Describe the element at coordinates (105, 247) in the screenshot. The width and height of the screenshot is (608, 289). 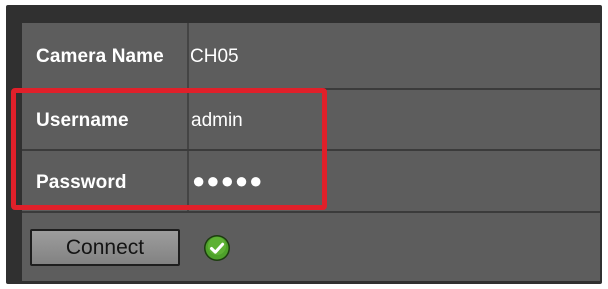
I see `connect-button: Connect` at that location.